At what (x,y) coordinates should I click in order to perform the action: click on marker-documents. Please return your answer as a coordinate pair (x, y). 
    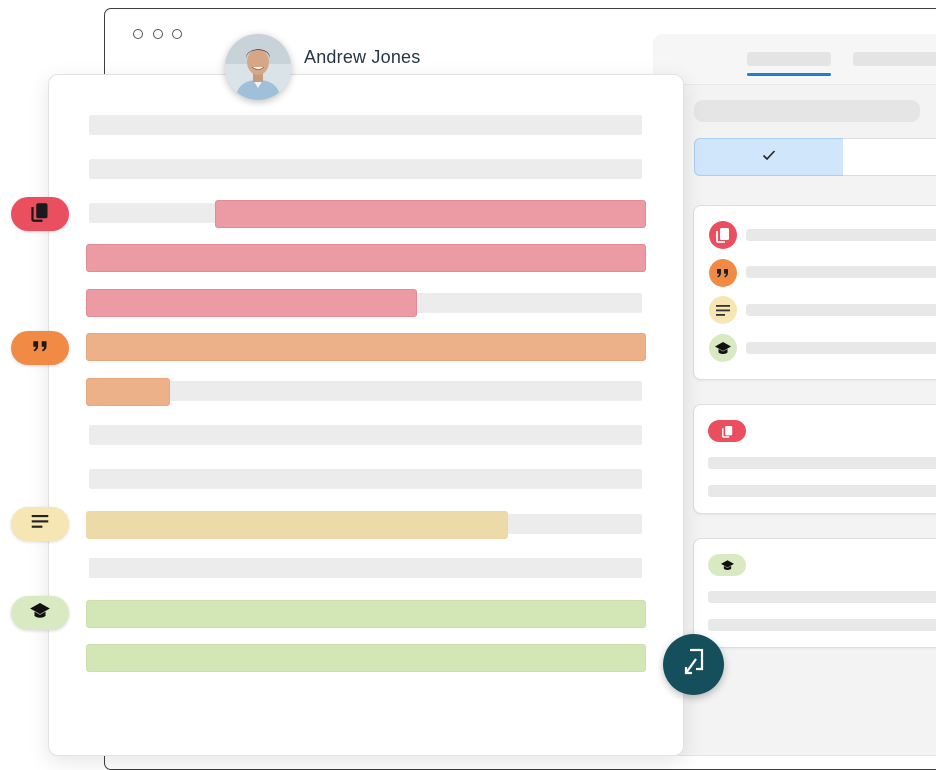
    Looking at the image, I should click on (40, 214).